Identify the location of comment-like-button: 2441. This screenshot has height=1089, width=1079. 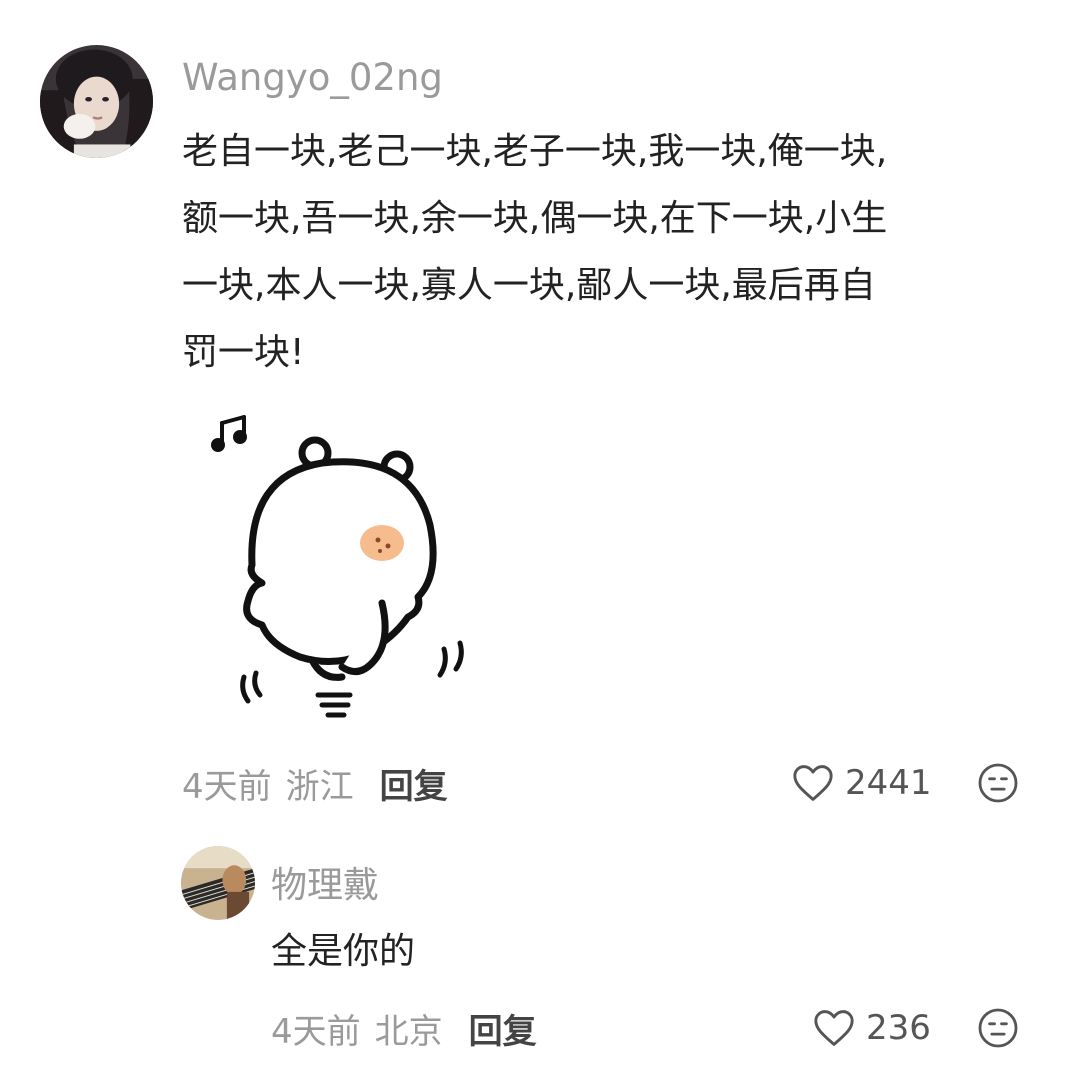
(861, 783).